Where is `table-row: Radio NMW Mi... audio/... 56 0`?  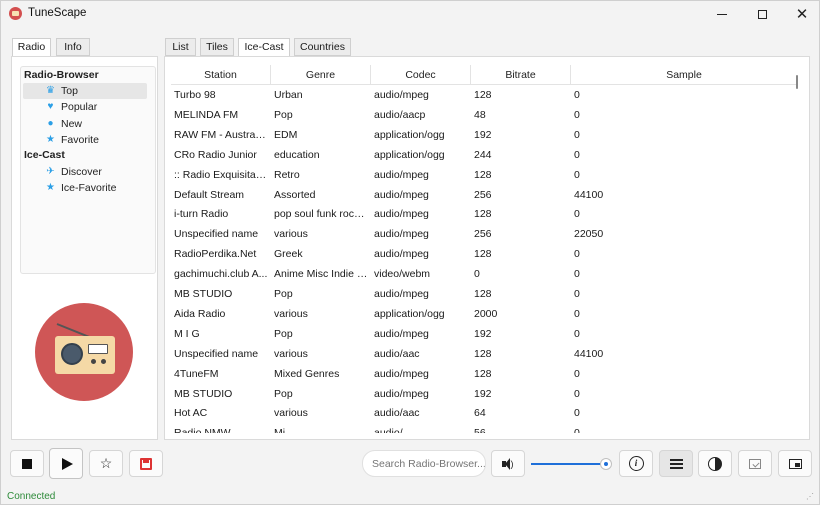 table-row: Radio NMW Mi... audio/... 56 0 is located at coordinates (484, 428).